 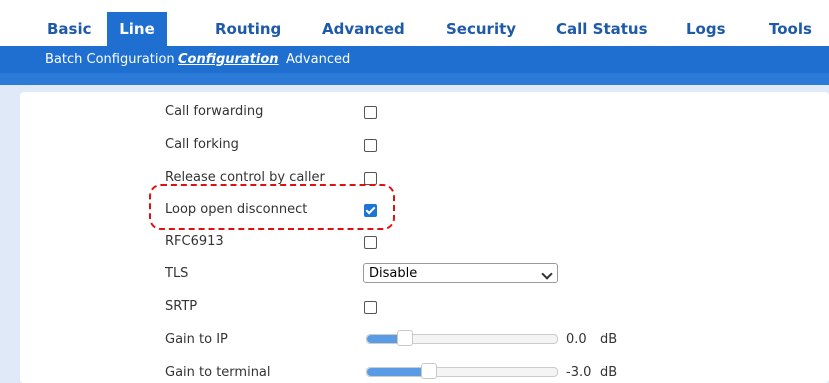 What do you see at coordinates (460, 273) in the screenshot?
I see `select-tls: Disable` at bounding box center [460, 273].